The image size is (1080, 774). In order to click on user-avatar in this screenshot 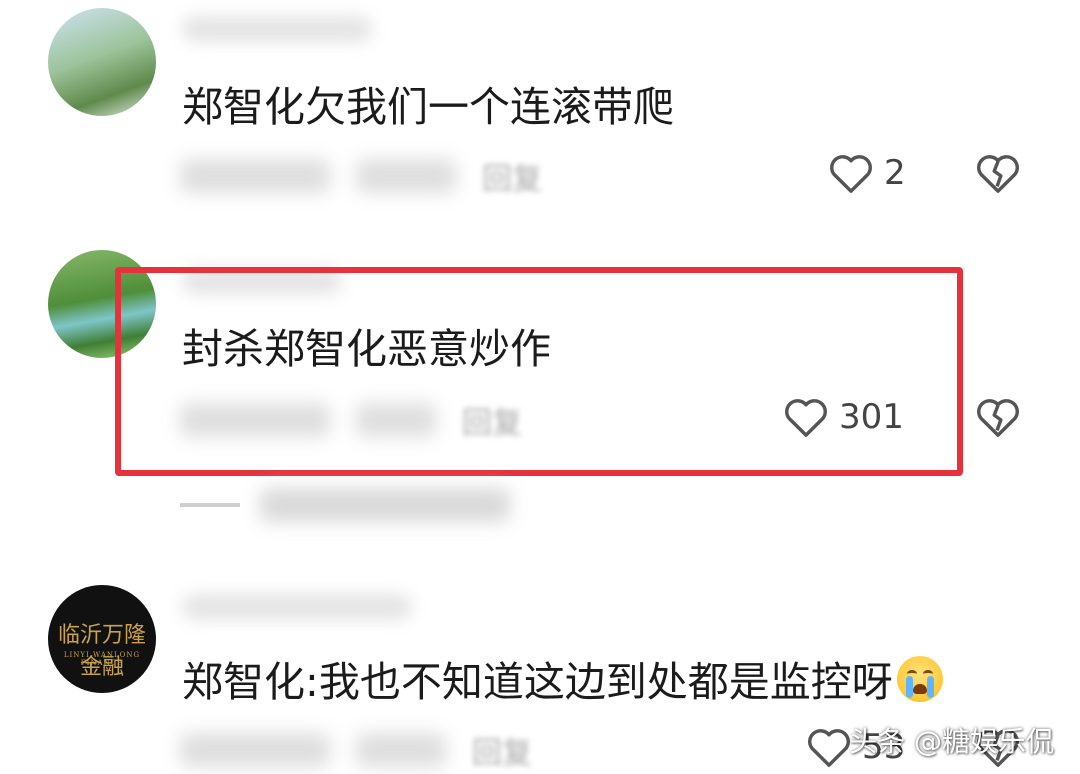, I will do `click(102, 62)`.